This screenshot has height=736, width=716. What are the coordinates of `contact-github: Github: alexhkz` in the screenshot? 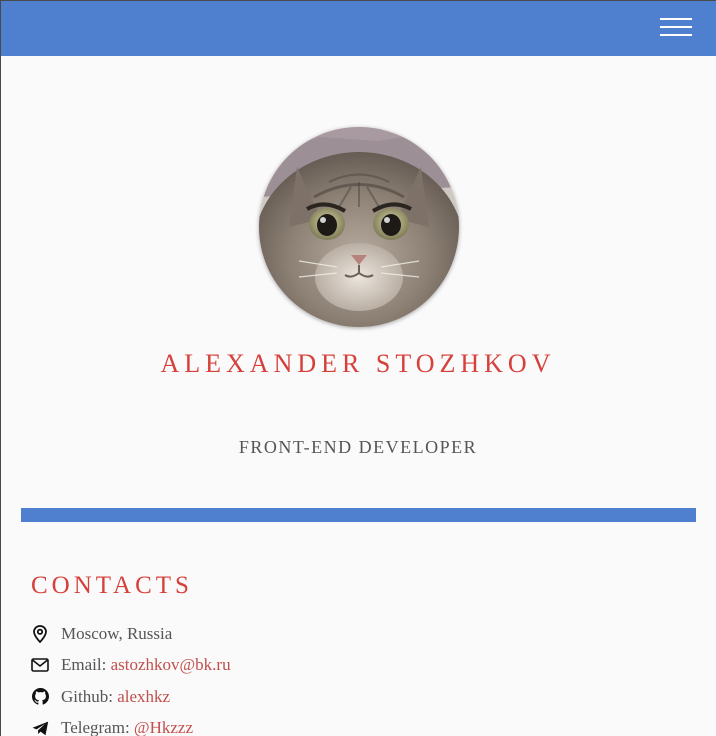 It's located at (131, 697).